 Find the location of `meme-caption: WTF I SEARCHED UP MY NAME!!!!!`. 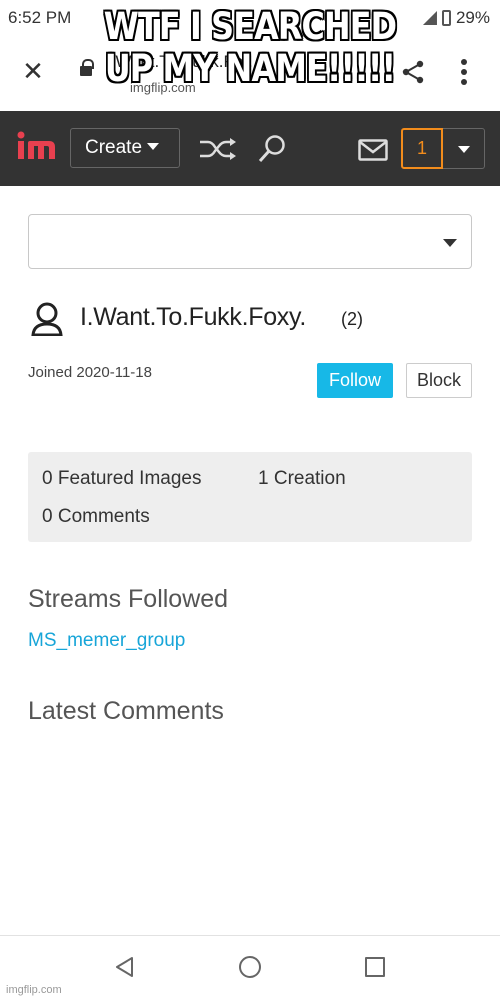

meme-caption: WTF I SEARCHED UP MY NAME!!!!! is located at coordinates (249, 48).